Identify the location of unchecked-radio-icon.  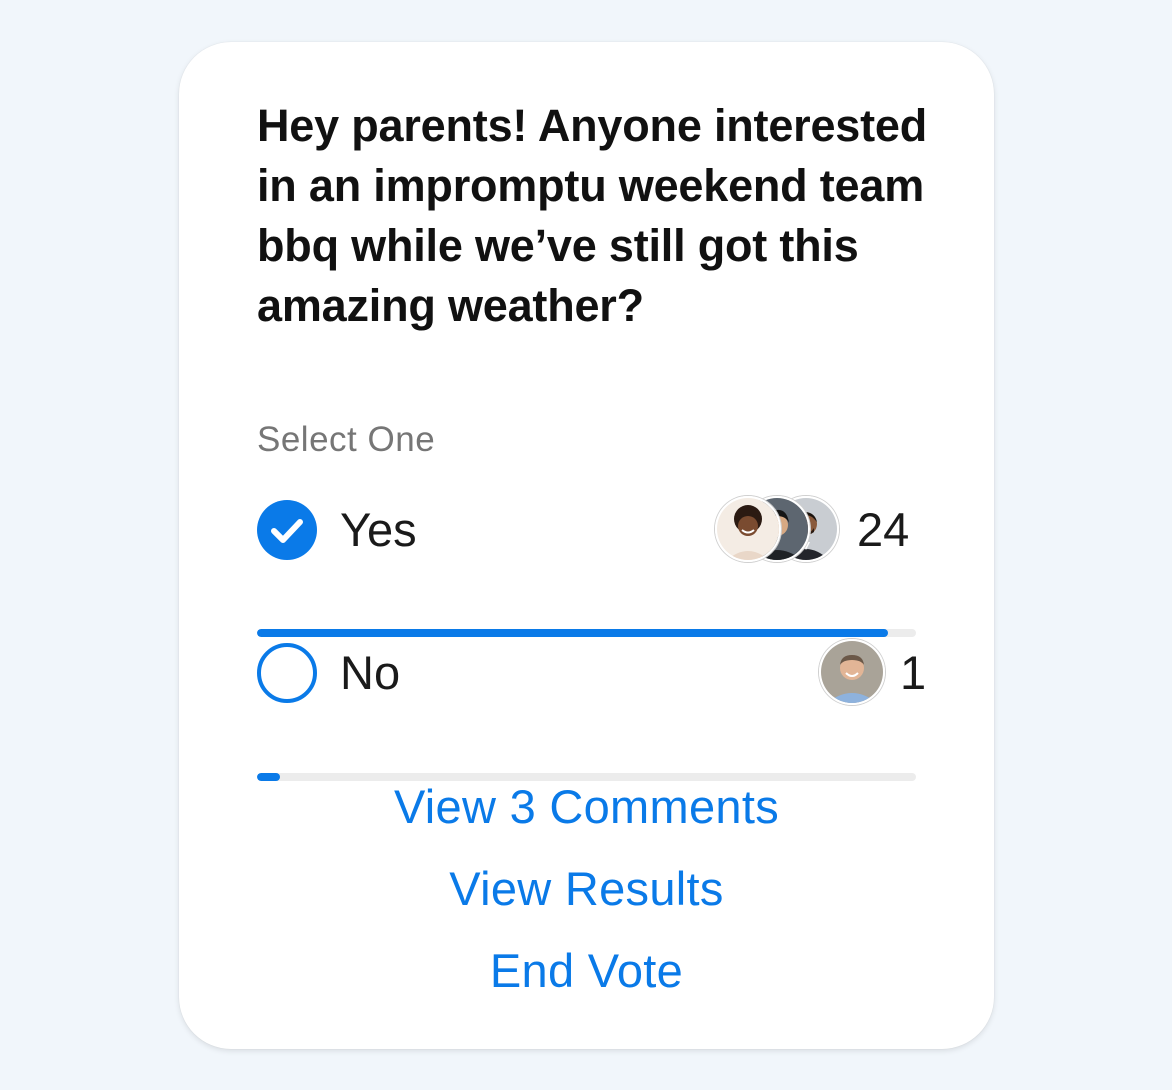
(287, 673).